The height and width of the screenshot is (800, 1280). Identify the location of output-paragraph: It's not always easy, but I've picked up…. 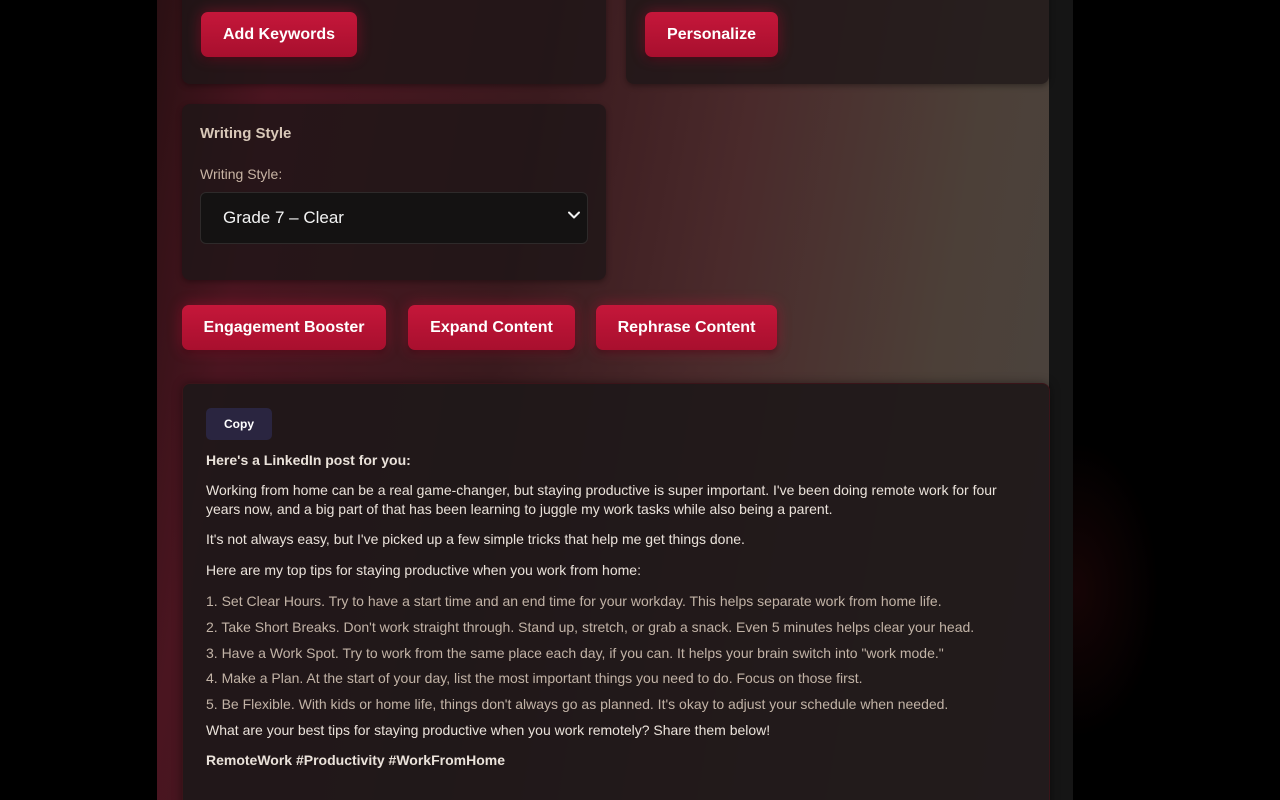
(475, 539).